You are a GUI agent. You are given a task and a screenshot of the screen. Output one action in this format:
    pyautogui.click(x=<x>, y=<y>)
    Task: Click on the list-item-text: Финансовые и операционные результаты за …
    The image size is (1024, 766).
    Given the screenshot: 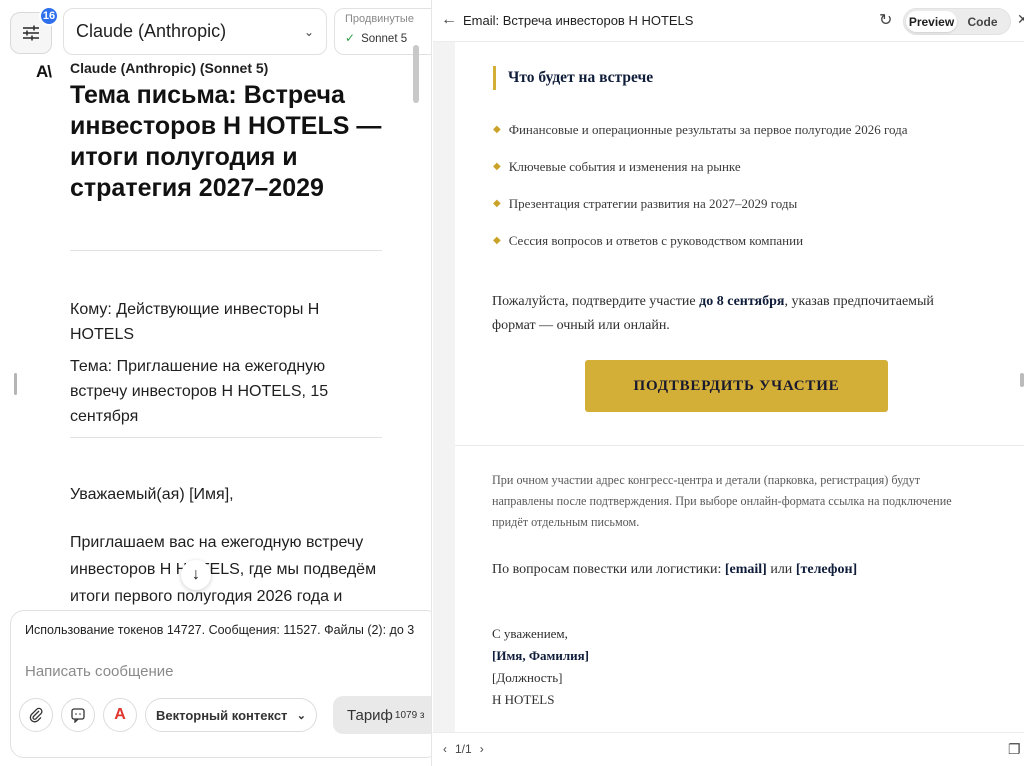 What is the action you would take?
    pyautogui.click(x=708, y=129)
    